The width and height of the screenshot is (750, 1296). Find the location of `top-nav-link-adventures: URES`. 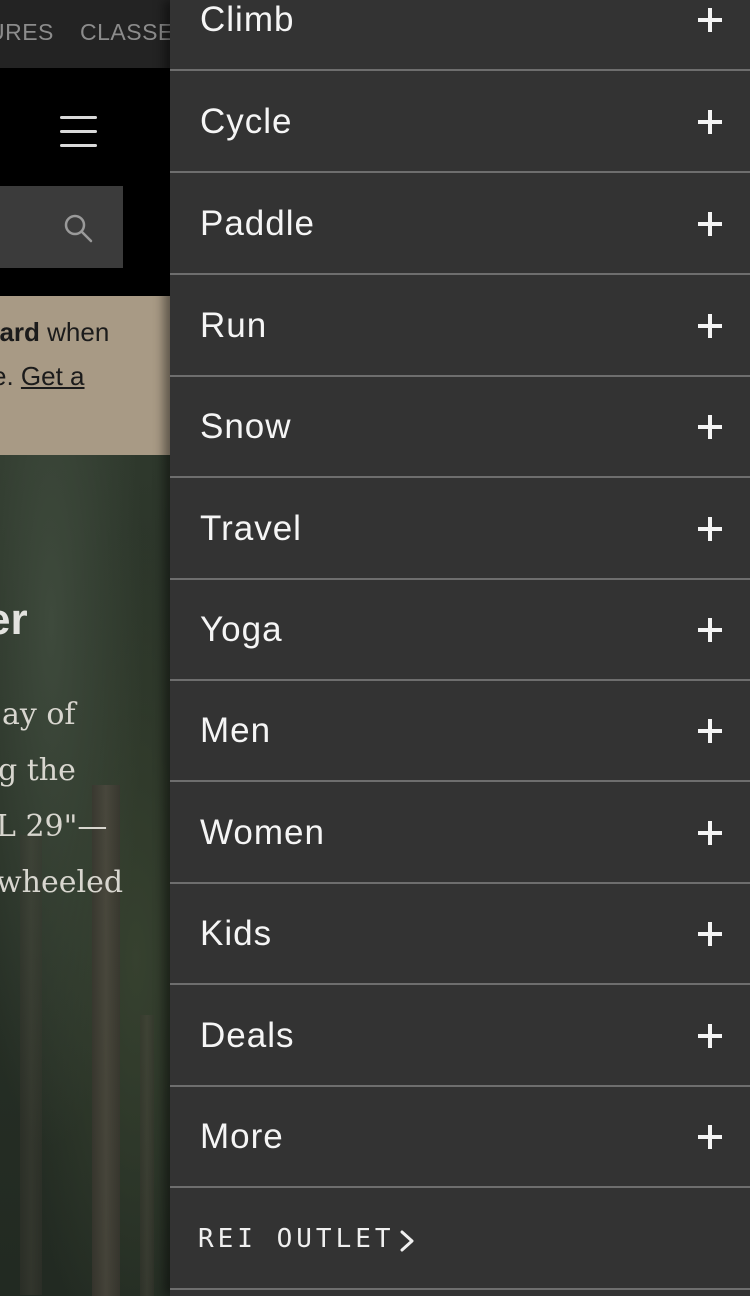

top-nav-link-adventures: URES is located at coordinates (27, 32).